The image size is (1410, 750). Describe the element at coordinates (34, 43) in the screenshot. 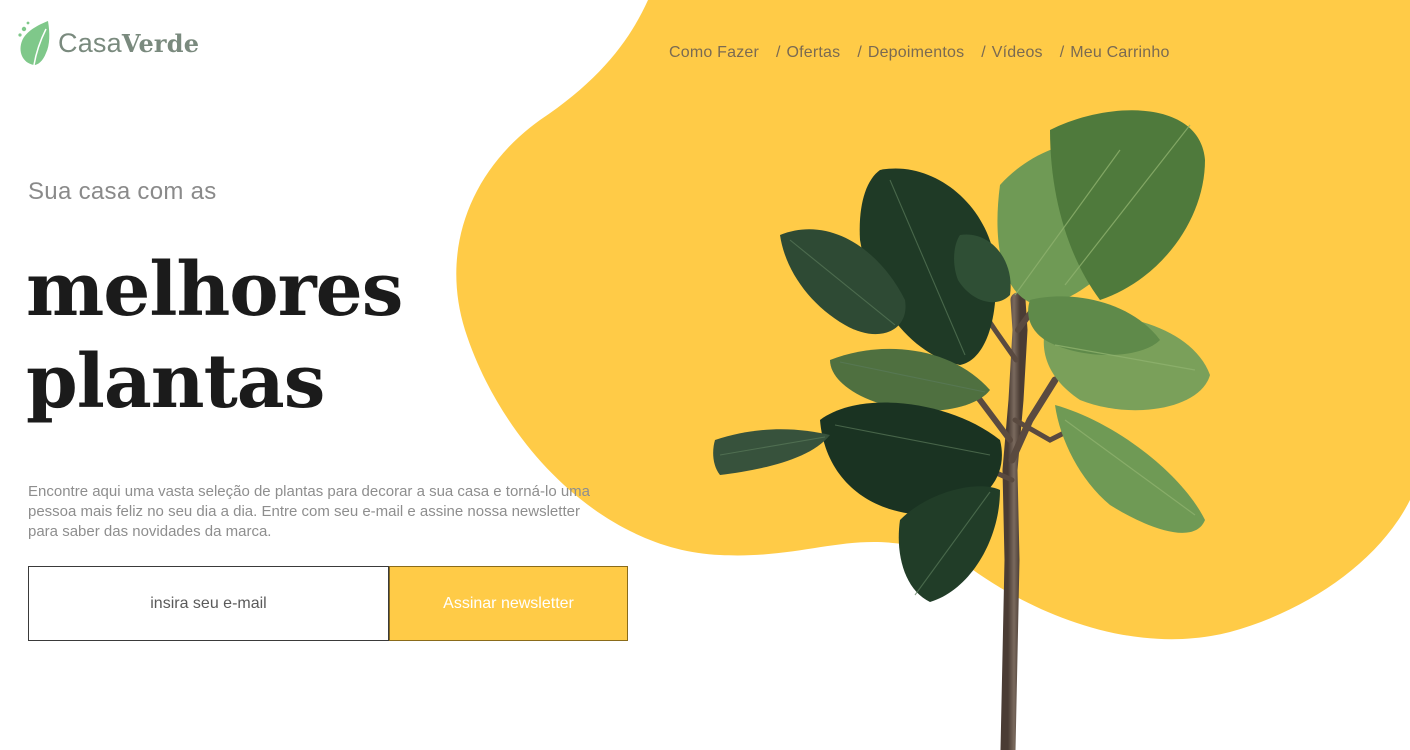

I see `leaf-icon` at that location.